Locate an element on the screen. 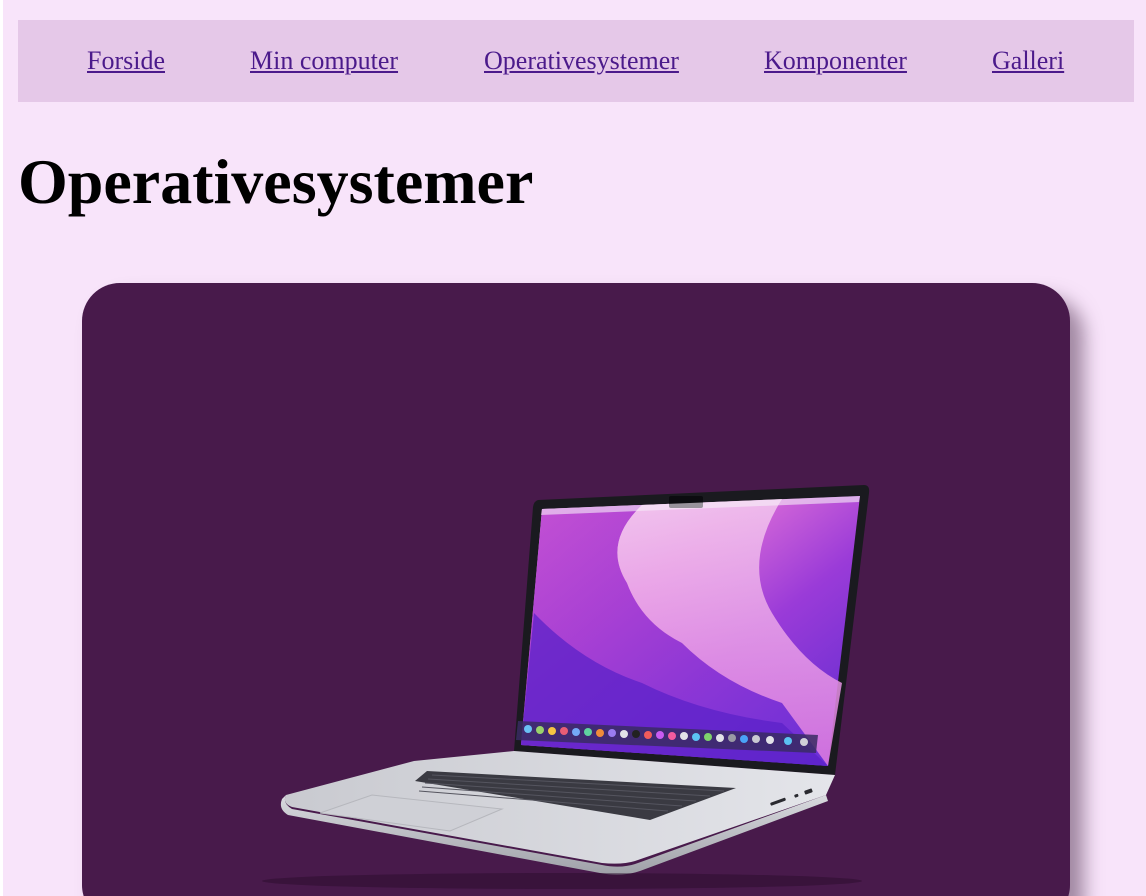  nav-link-operativesystemer: Operativesystemer is located at coordinates (581, 61).